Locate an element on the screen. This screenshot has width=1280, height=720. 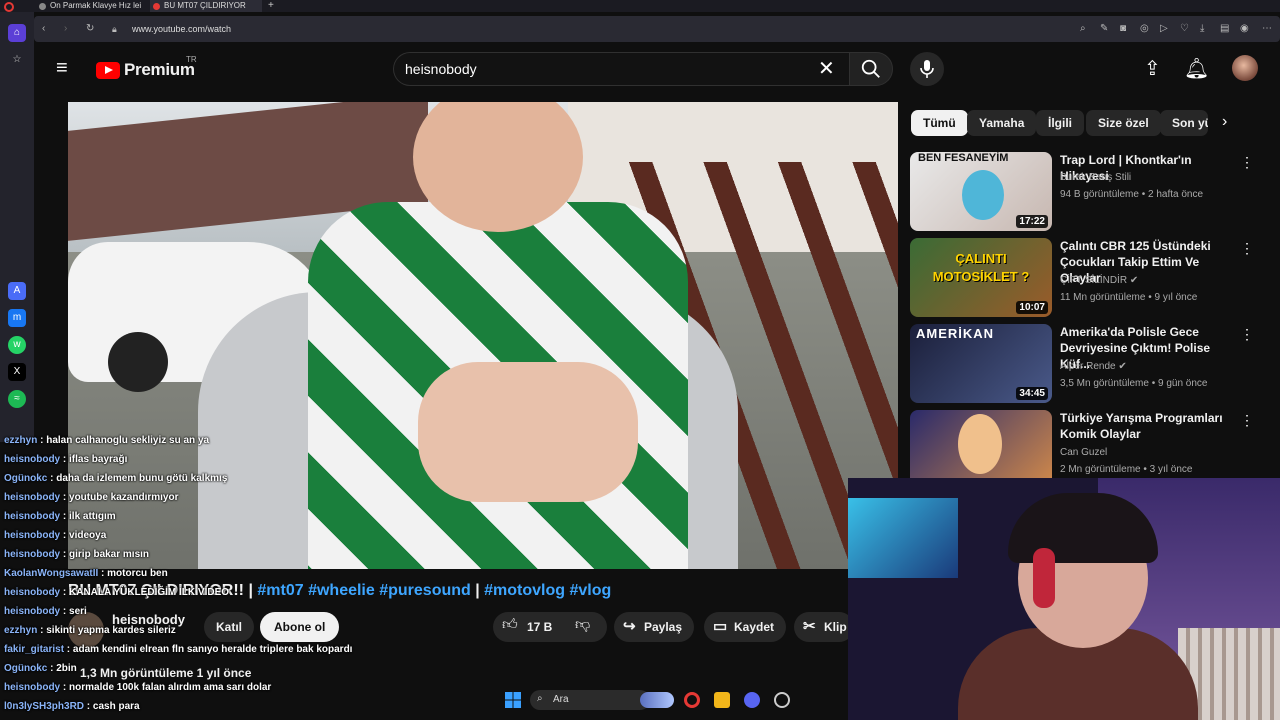
tab-1: On Parmak Klavye Hız lei is located at coordinates (91, 6).